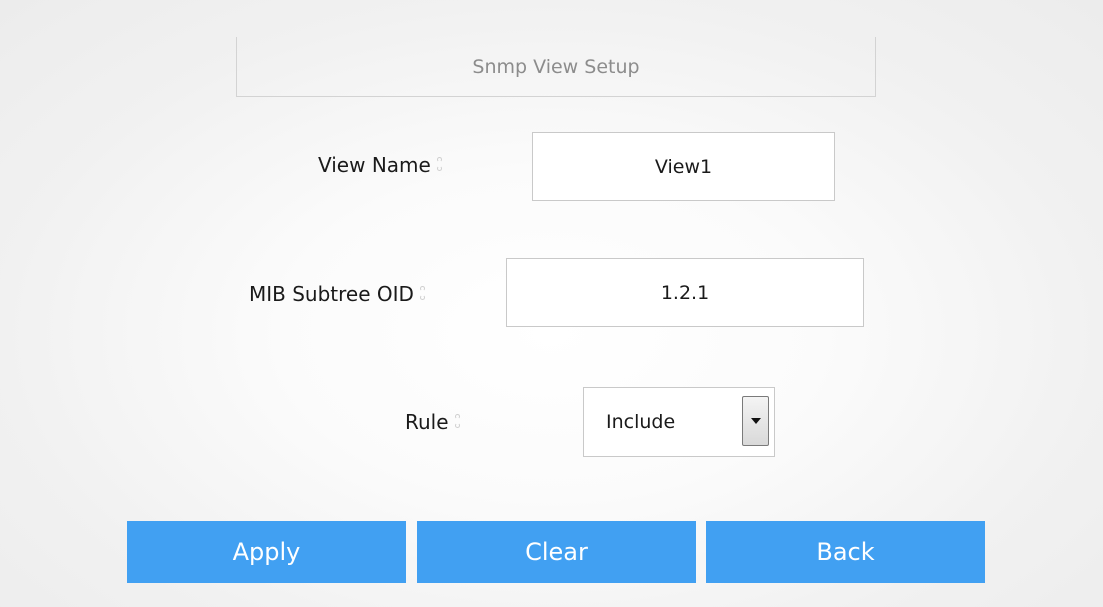 This screenshot has width=1103, height=607. What do you see at coordinates (845, 552) in the screenshot?
I see `back-button: Back` at bounding box center [845, 552].